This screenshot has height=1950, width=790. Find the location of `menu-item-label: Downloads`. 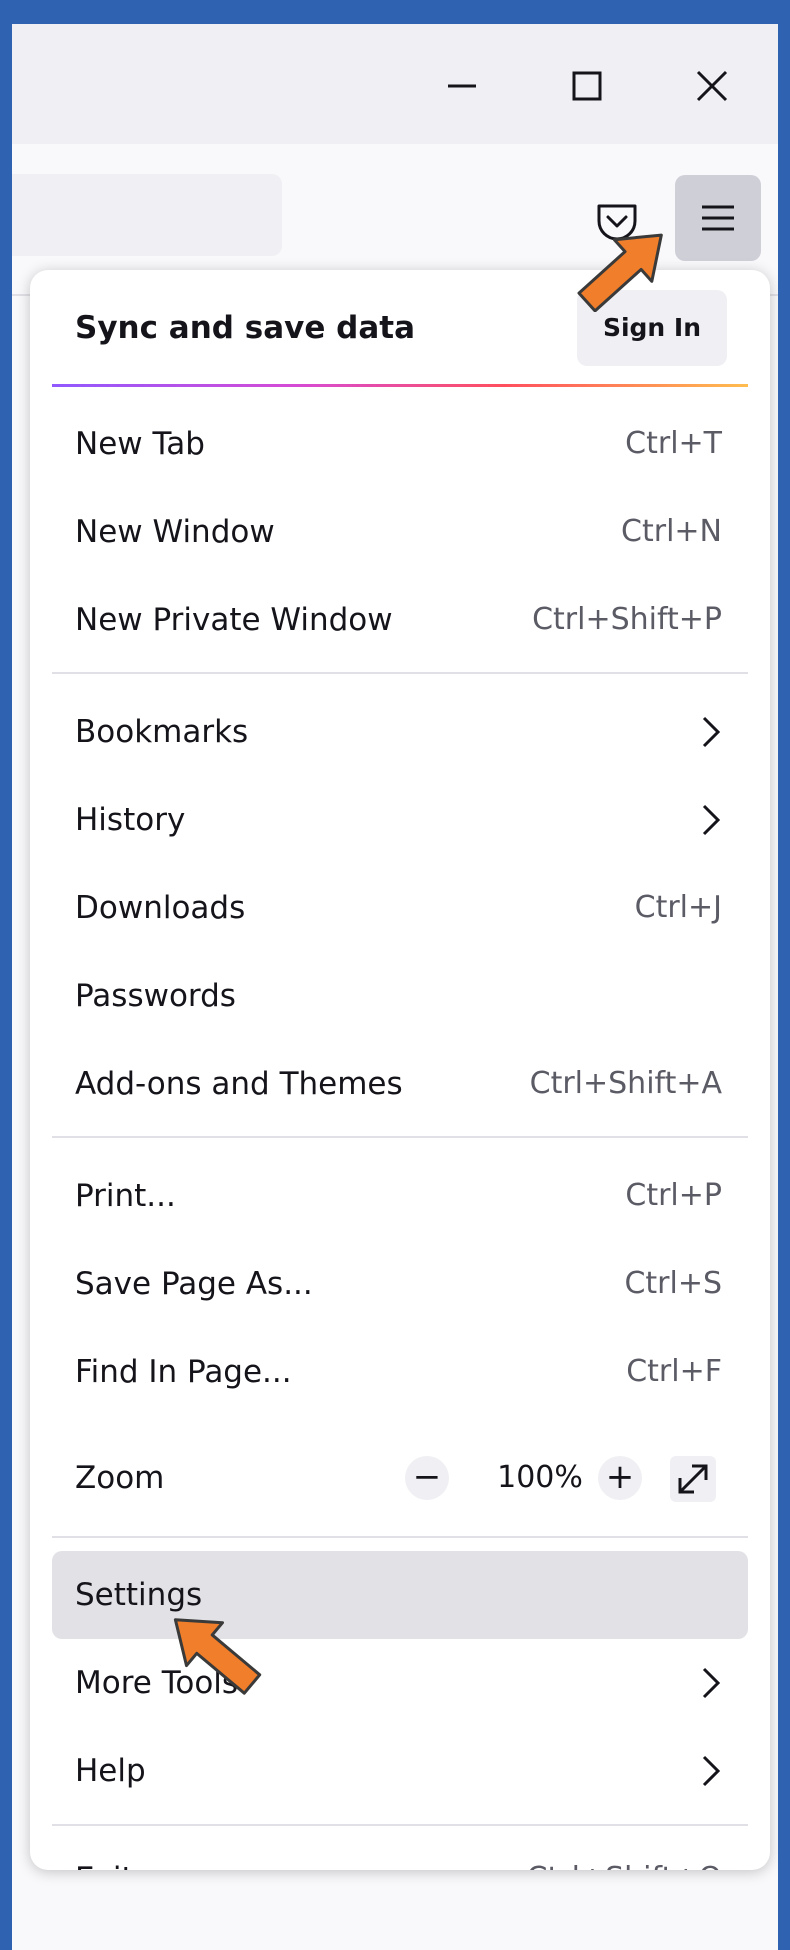

menu-item-label: Downloads is located at coordinates (160, 908).